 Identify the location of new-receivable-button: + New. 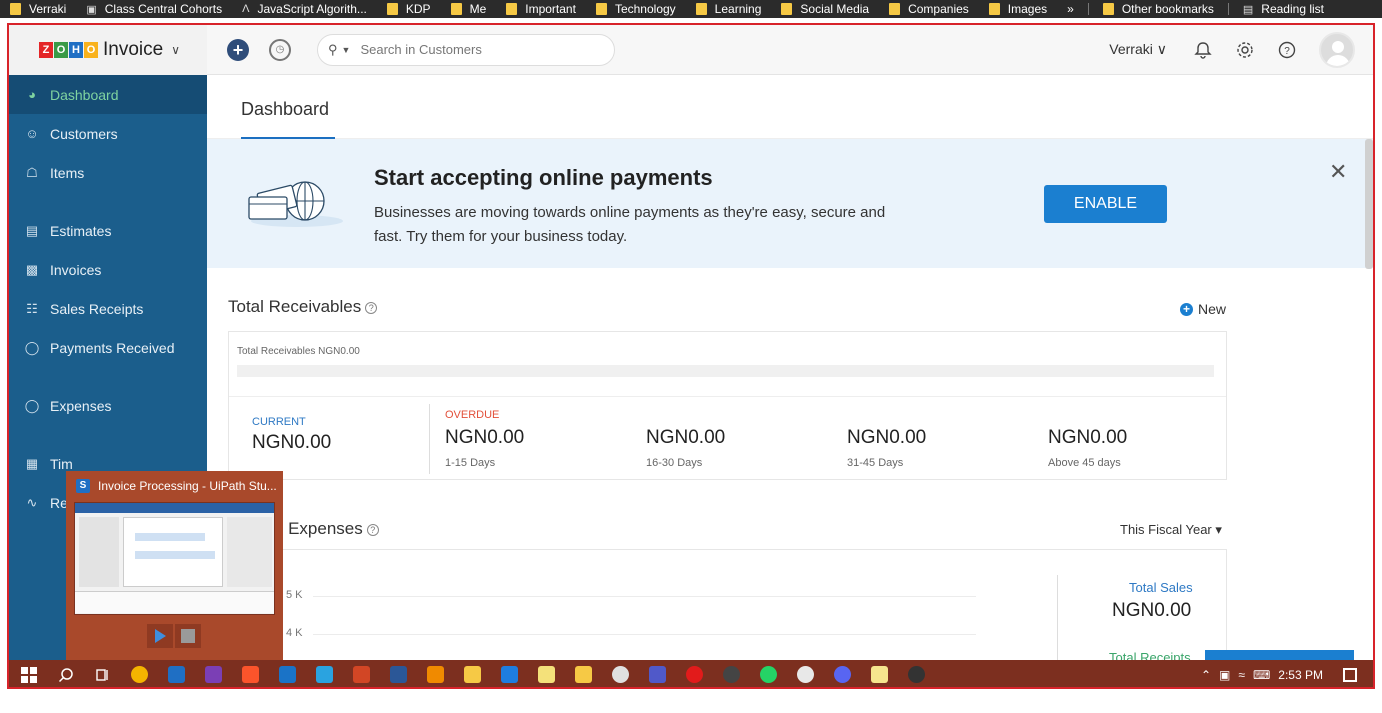
(1203, 309).